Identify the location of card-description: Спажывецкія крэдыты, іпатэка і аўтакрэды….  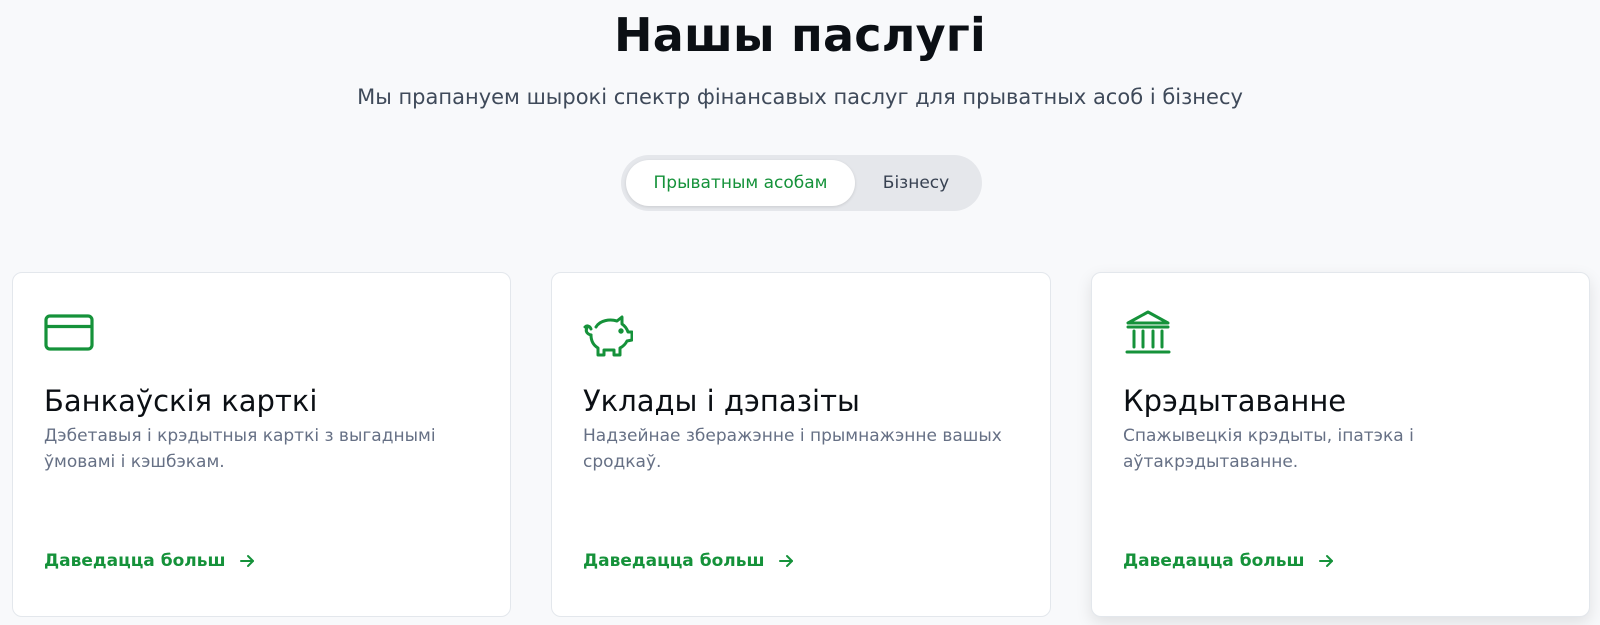
(1268, 449).